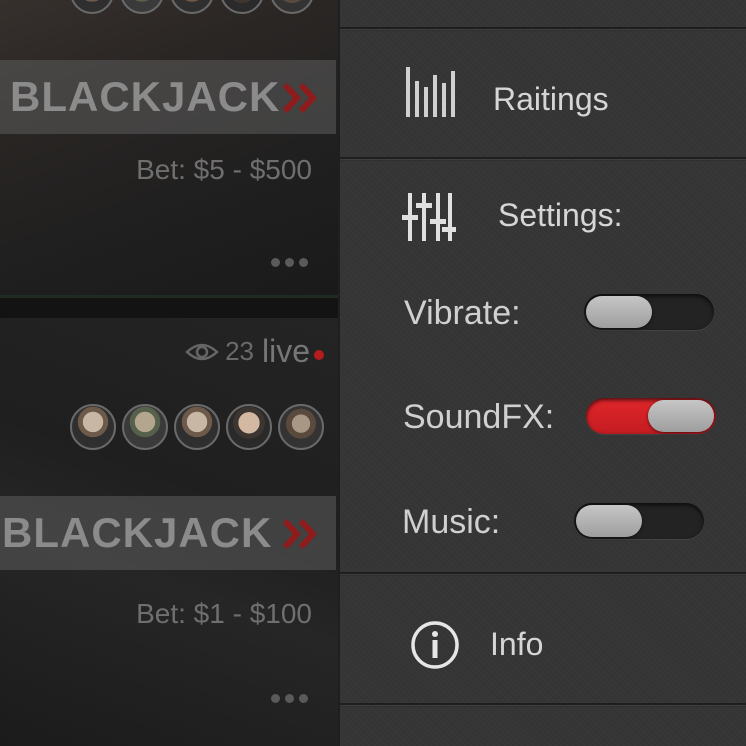  Describe the element at coordinates (224, 613) in the screenshot. I see `bet-range: Bet: $1 - $100` at that location.